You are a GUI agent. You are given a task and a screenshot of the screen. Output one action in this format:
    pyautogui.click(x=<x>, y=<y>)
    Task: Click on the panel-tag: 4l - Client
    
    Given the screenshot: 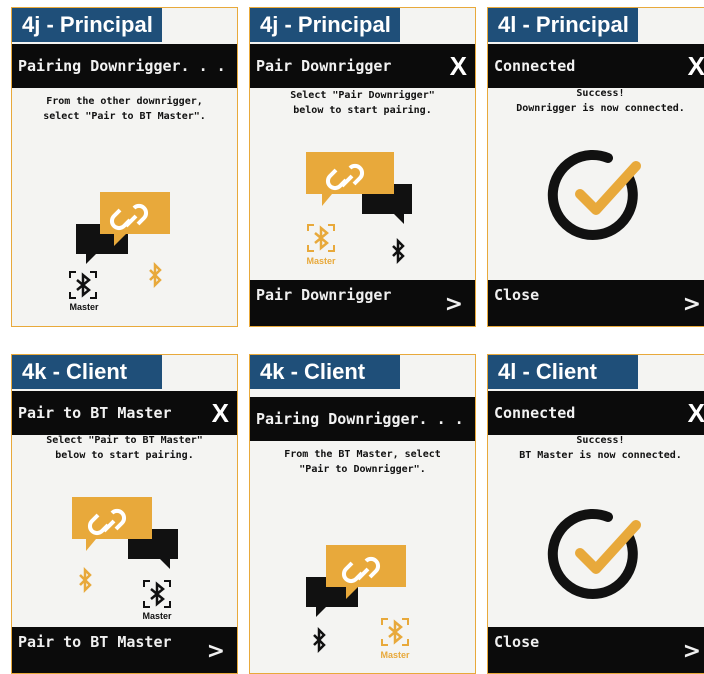 What is the action you would take?
    pyautogui.click(x=563, y=372)
    